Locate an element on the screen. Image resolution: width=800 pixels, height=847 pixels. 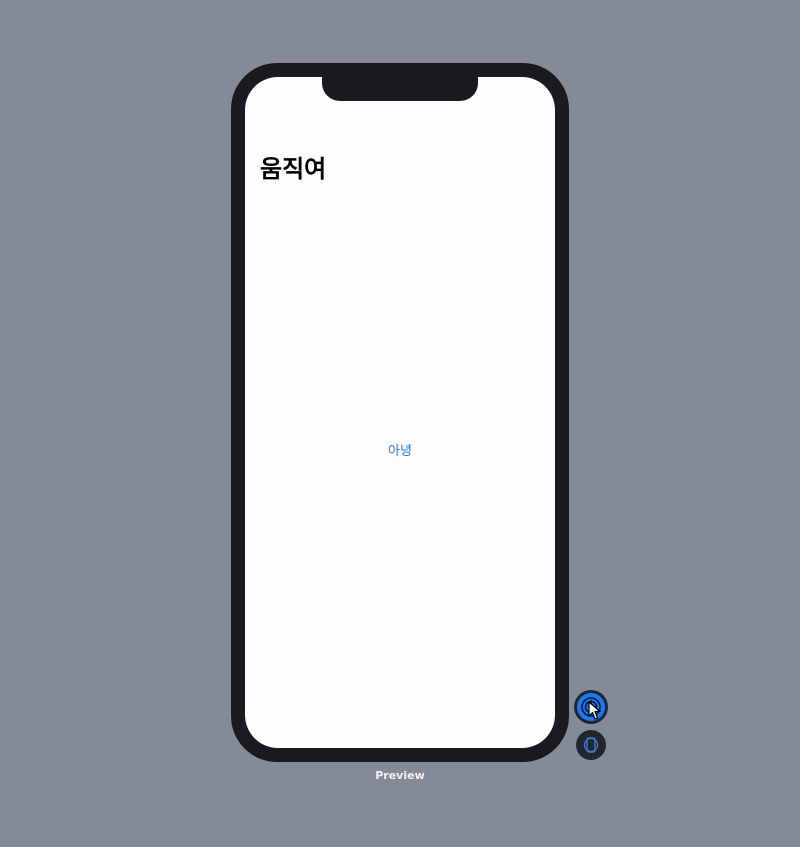
device-settings-icon is located at coordinates (591, 745).